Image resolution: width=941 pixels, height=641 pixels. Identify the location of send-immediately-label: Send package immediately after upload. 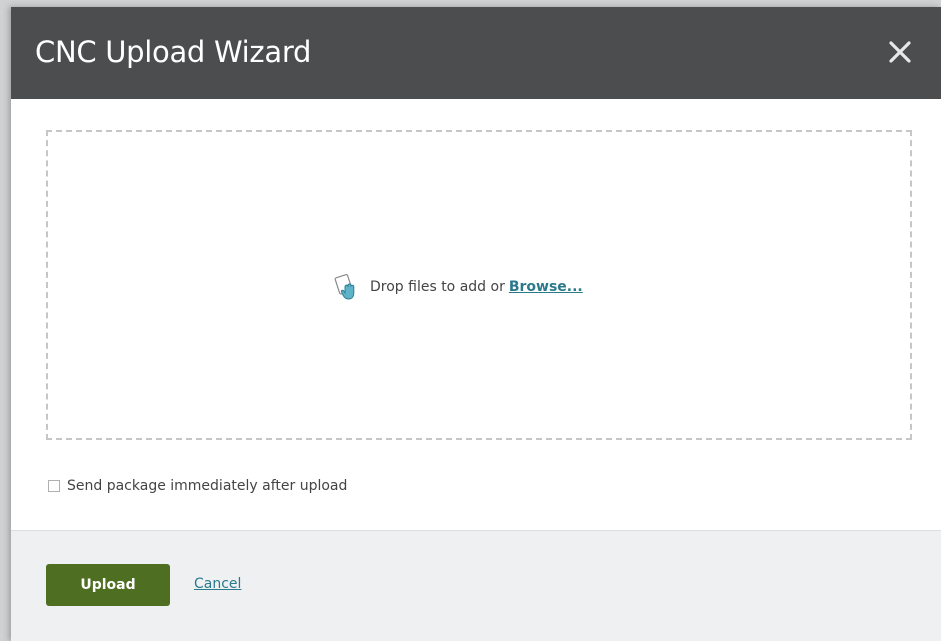
(207, 486).